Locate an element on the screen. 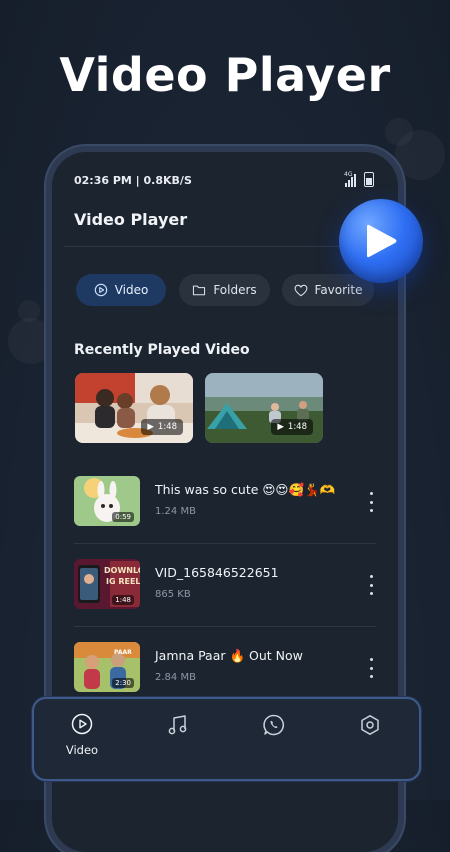 The width and height of the screenshot is (450, 852). video-title: This was so cute 😍😍🥰💃🫶 is located at coordinates (245, 489).